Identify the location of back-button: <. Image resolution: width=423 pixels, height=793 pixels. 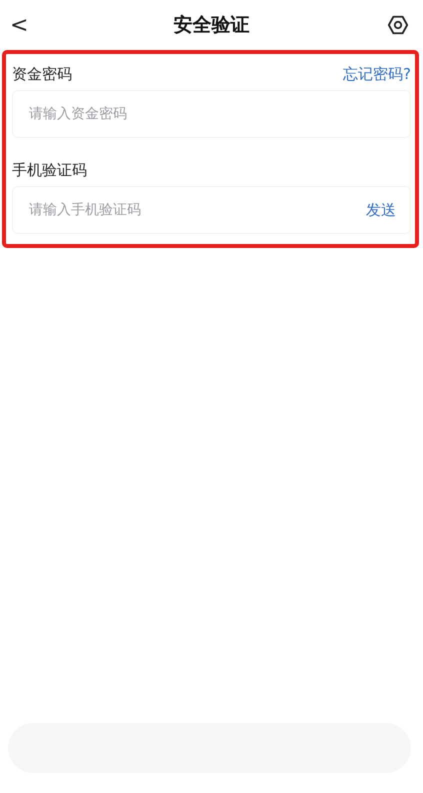
(19, 25).